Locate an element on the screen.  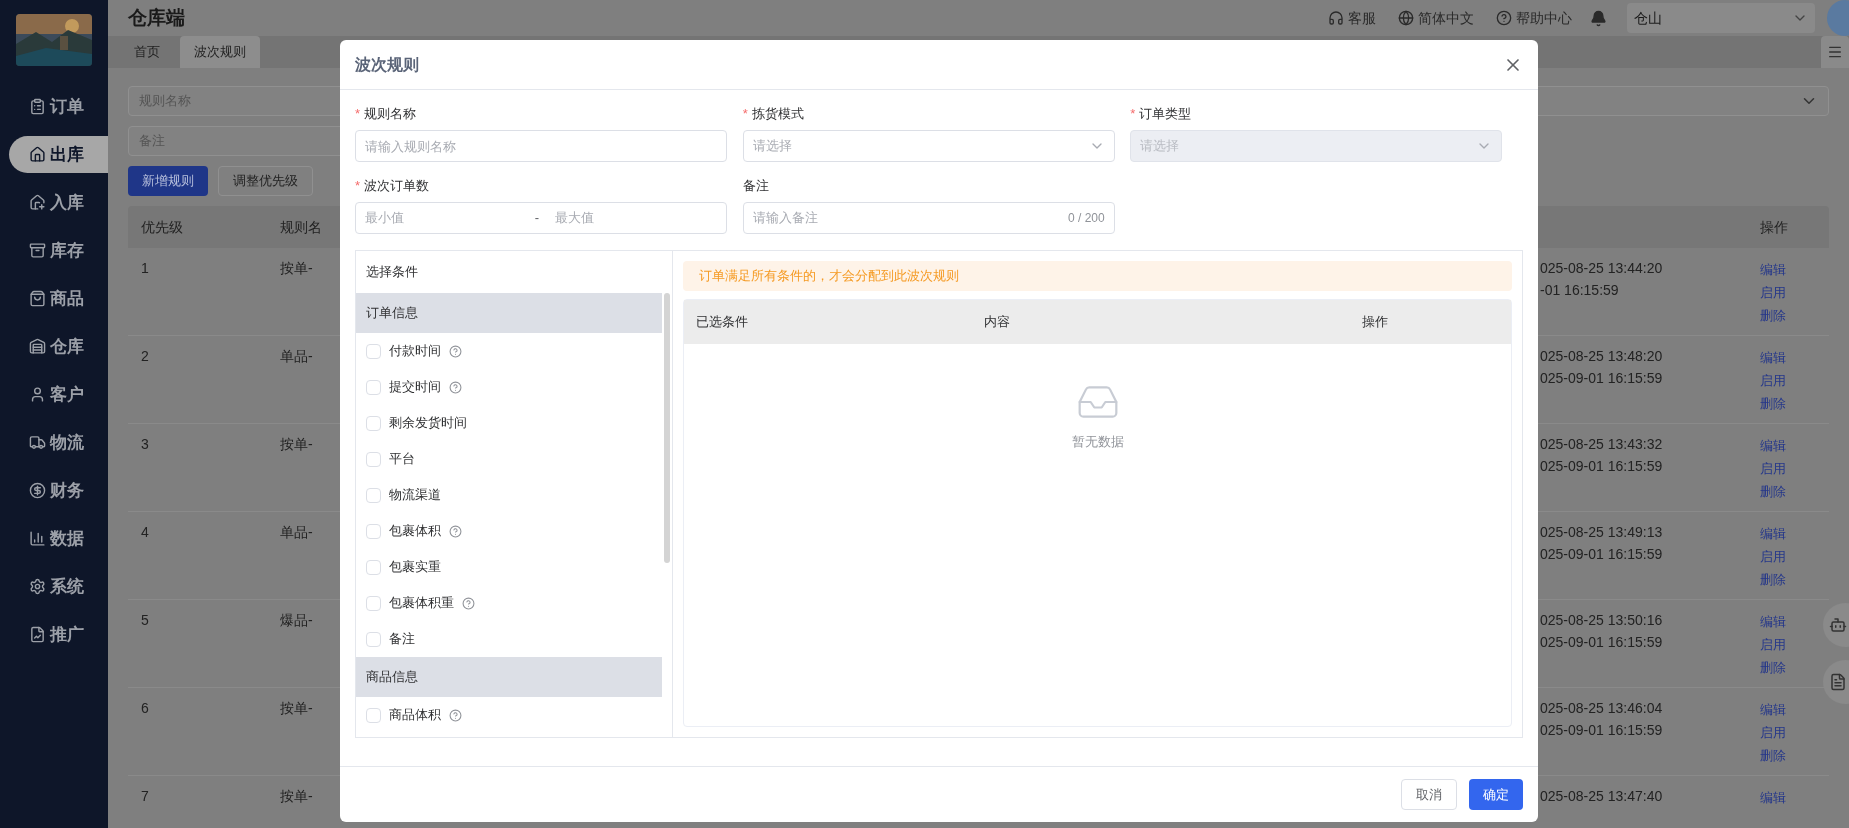
header-link: 帮助中心 is located at coordinates (1534, 18).